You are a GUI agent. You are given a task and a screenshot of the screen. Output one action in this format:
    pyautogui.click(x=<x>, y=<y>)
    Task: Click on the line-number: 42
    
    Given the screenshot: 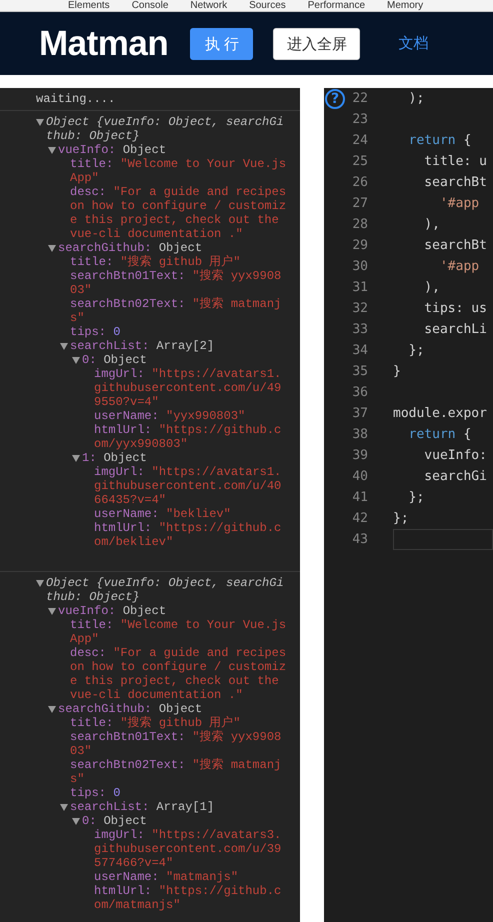 What is the action you would take?
    pyautogui.click(x=359, y=519)
    